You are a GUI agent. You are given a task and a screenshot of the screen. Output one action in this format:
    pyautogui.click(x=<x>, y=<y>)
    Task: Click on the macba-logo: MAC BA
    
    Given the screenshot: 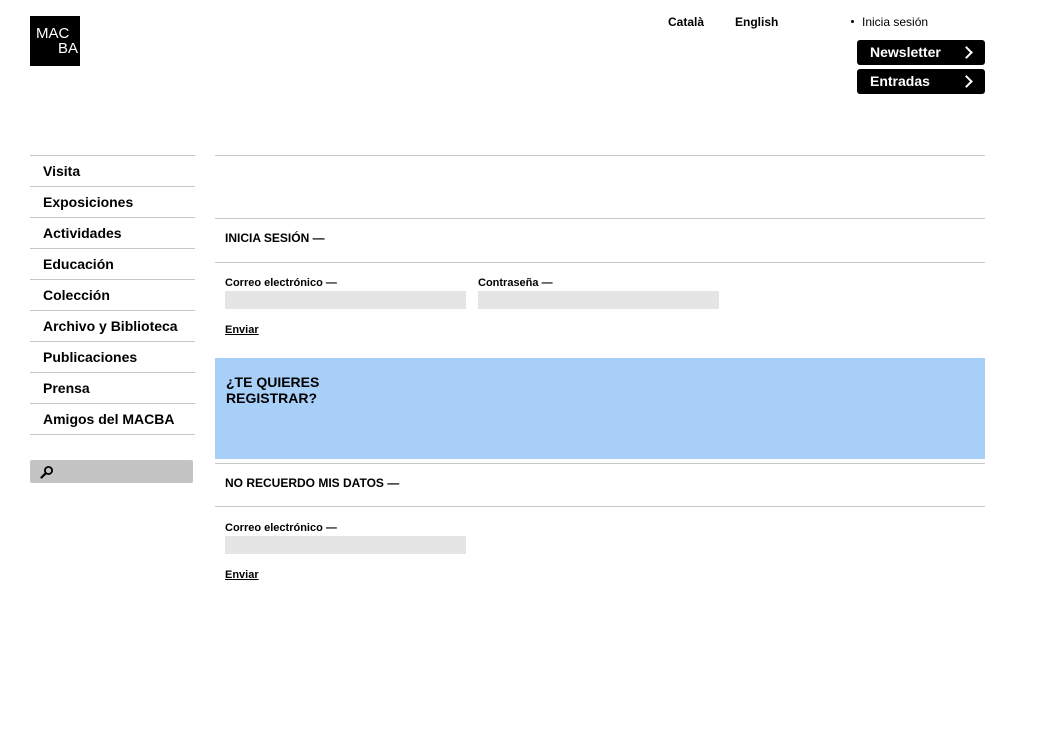 What is the action you would take?
    pyautogui.click(x=55, y=41)
    